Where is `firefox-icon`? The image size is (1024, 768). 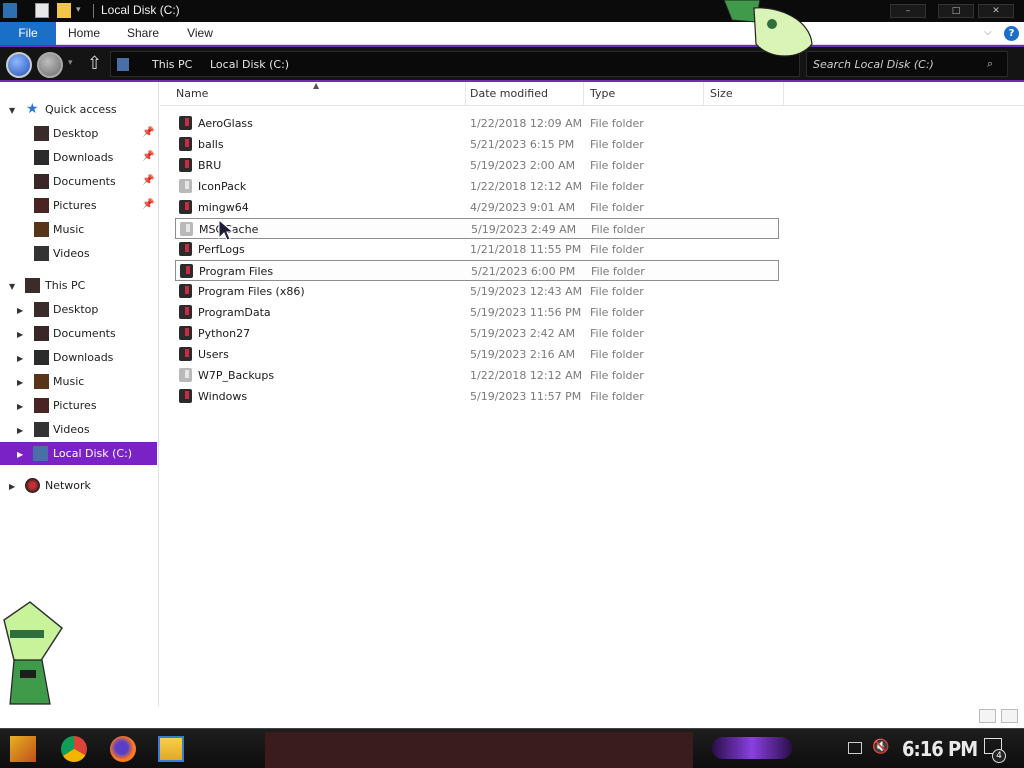
firefox-icon is located at coordinates (123, 749).